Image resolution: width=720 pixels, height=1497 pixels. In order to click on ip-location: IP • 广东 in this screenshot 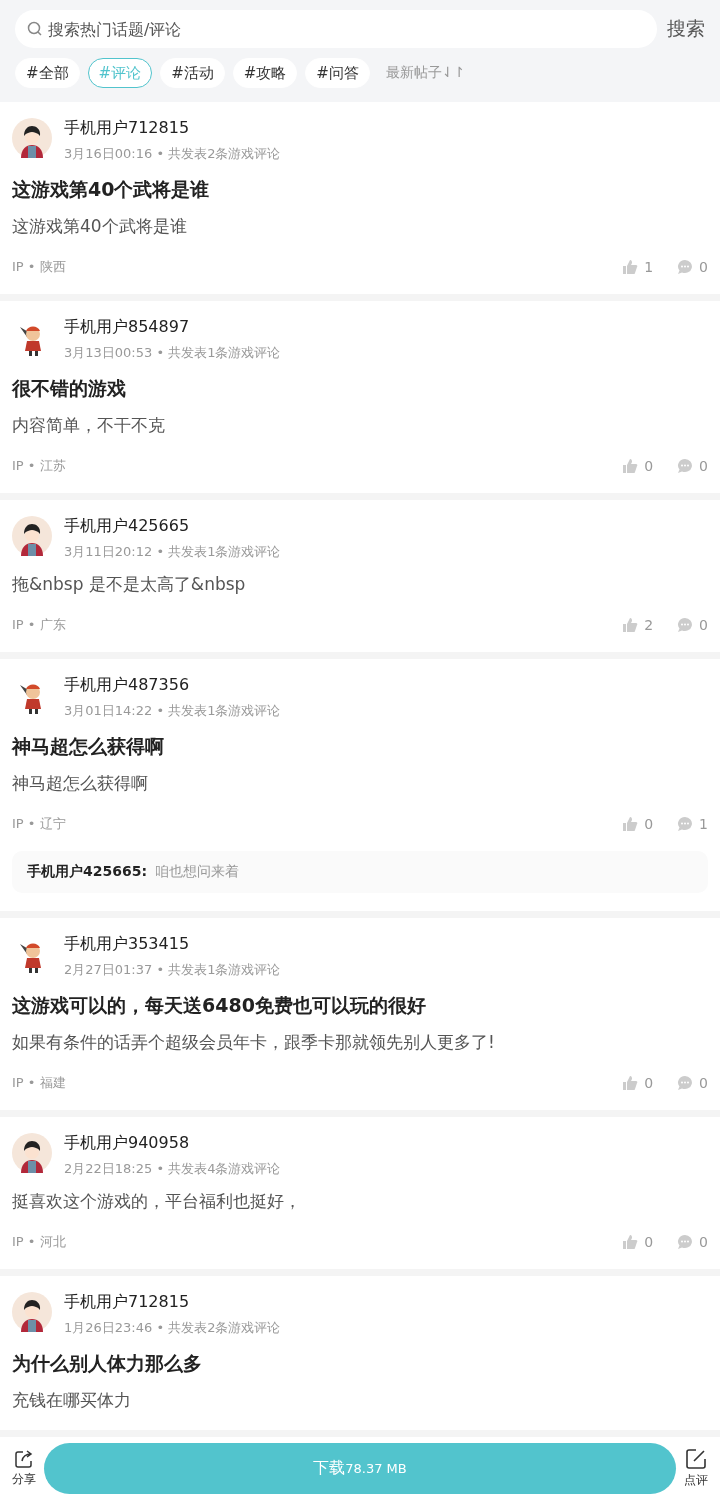, I will do `click(39, 625)`.